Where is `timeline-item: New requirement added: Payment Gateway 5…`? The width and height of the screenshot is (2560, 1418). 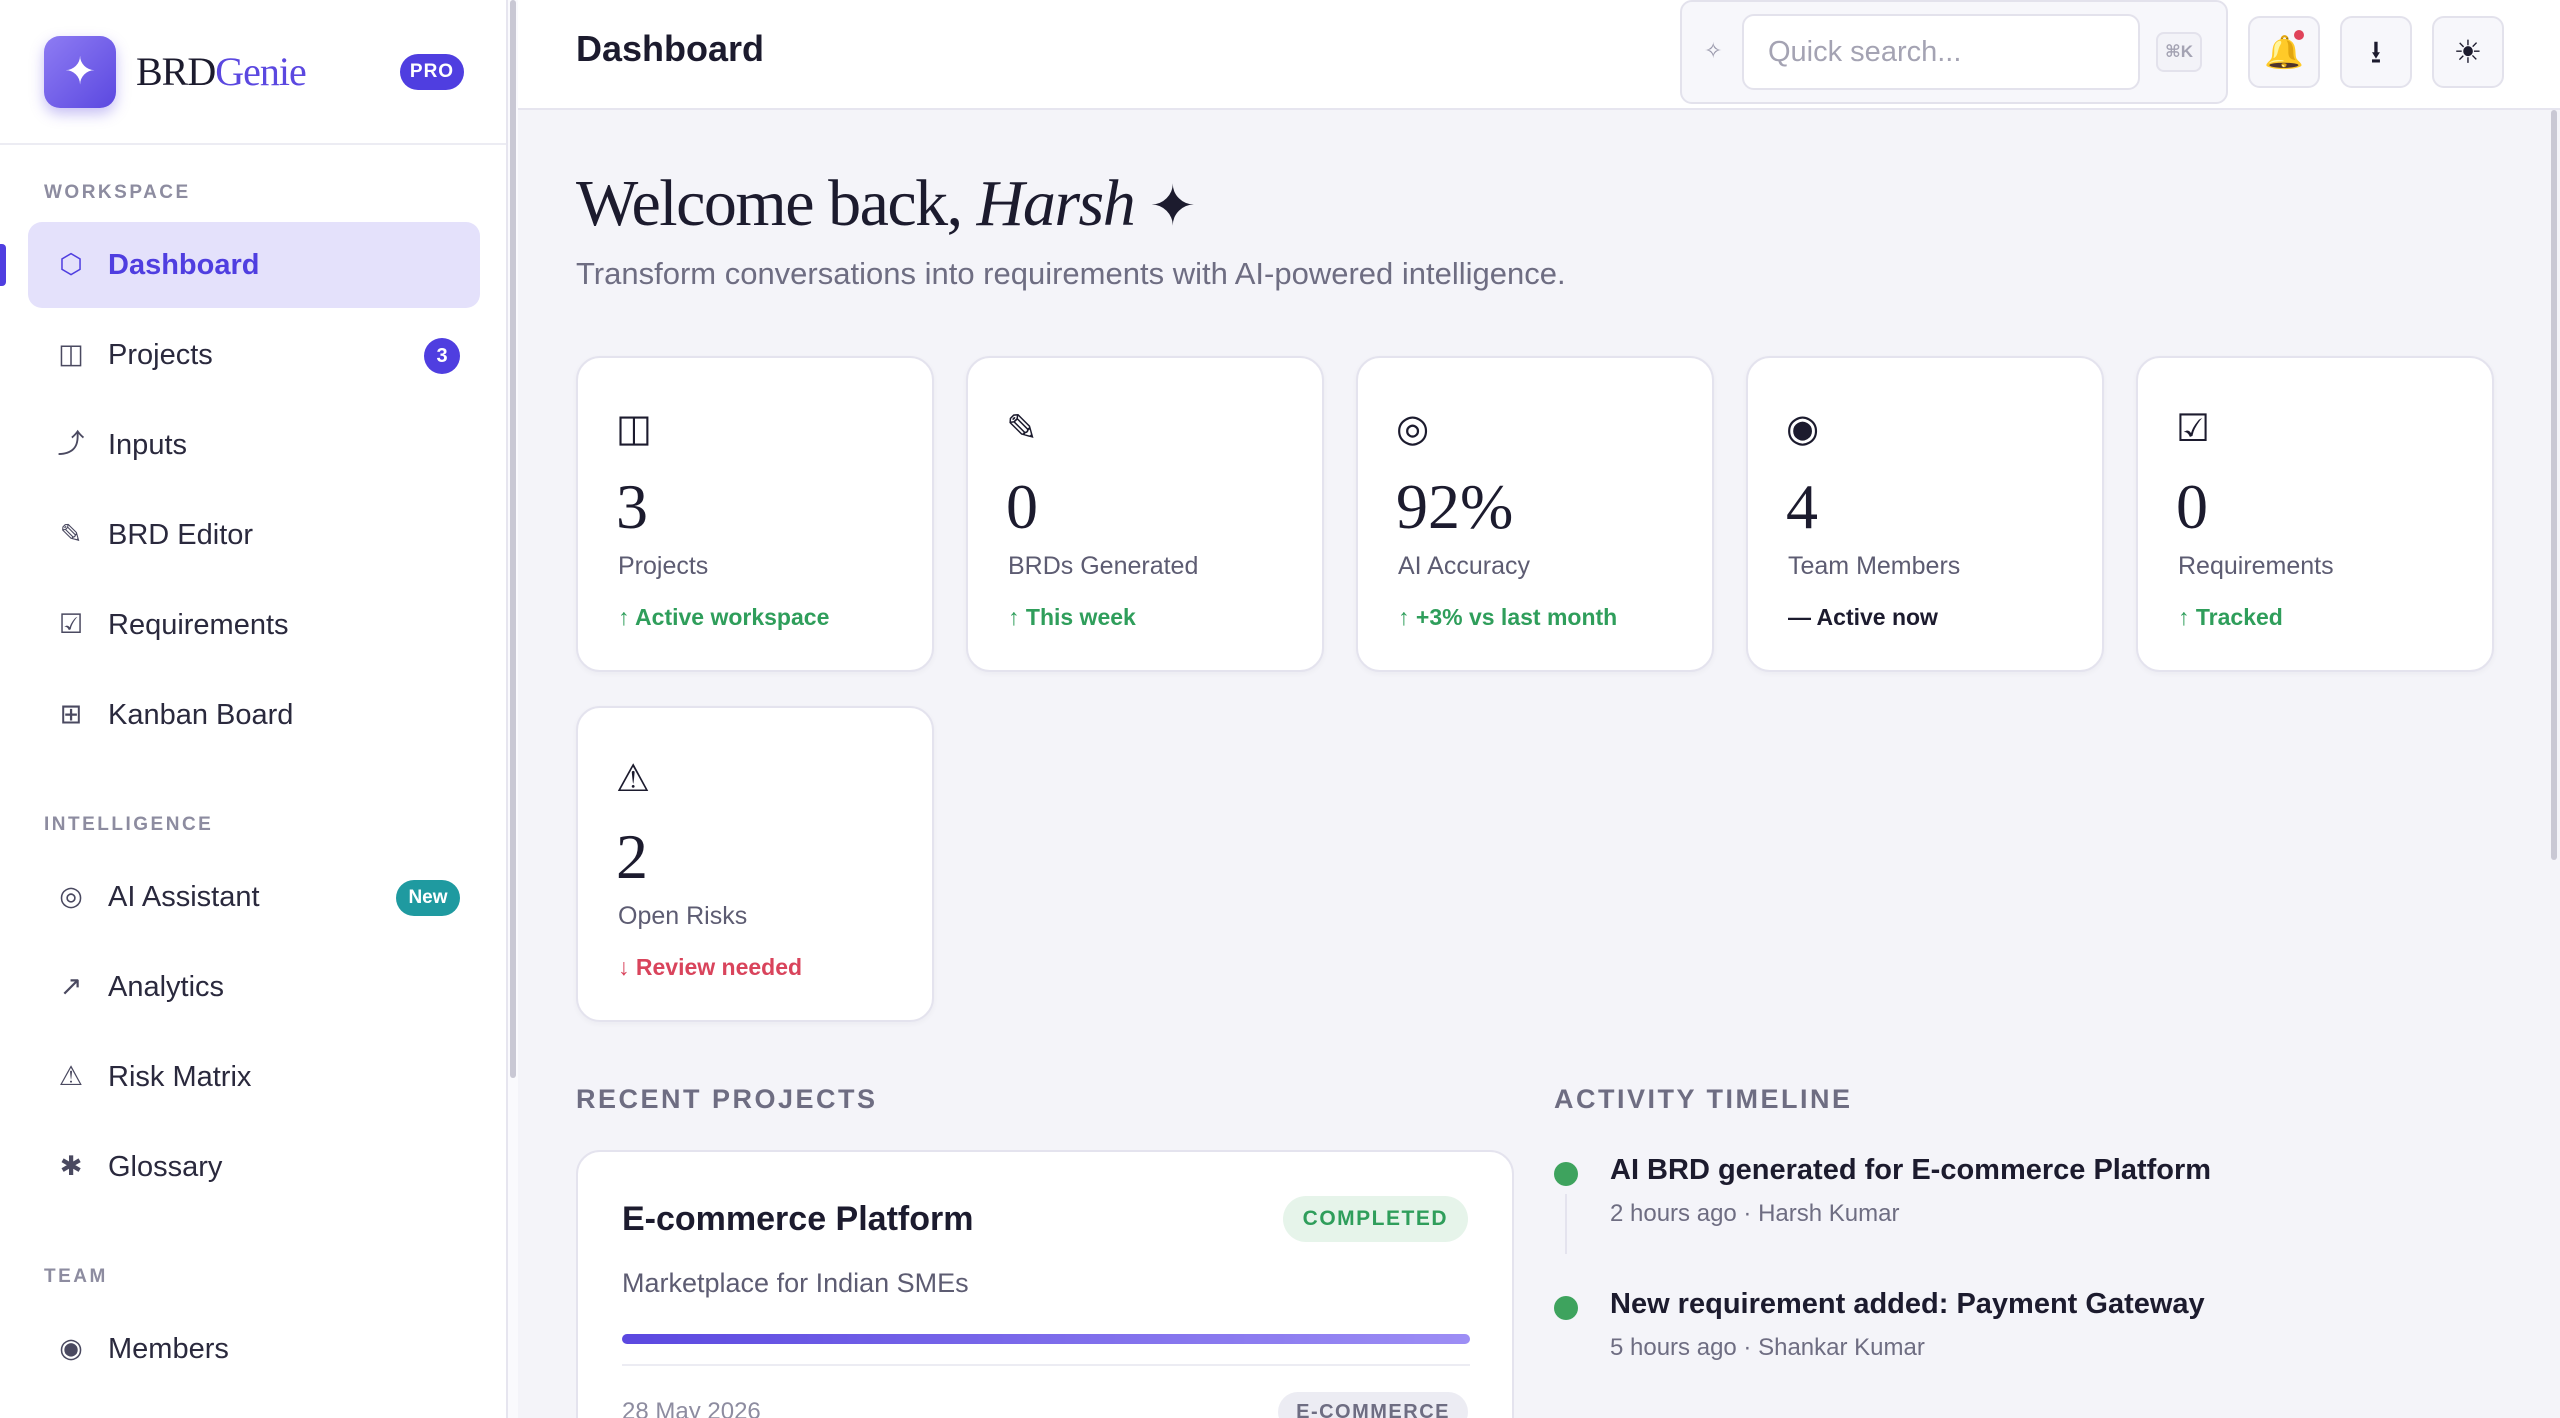 timeline-item: New requirement added: Payment Gateway 5… is located at coordinates (2034, 1338).